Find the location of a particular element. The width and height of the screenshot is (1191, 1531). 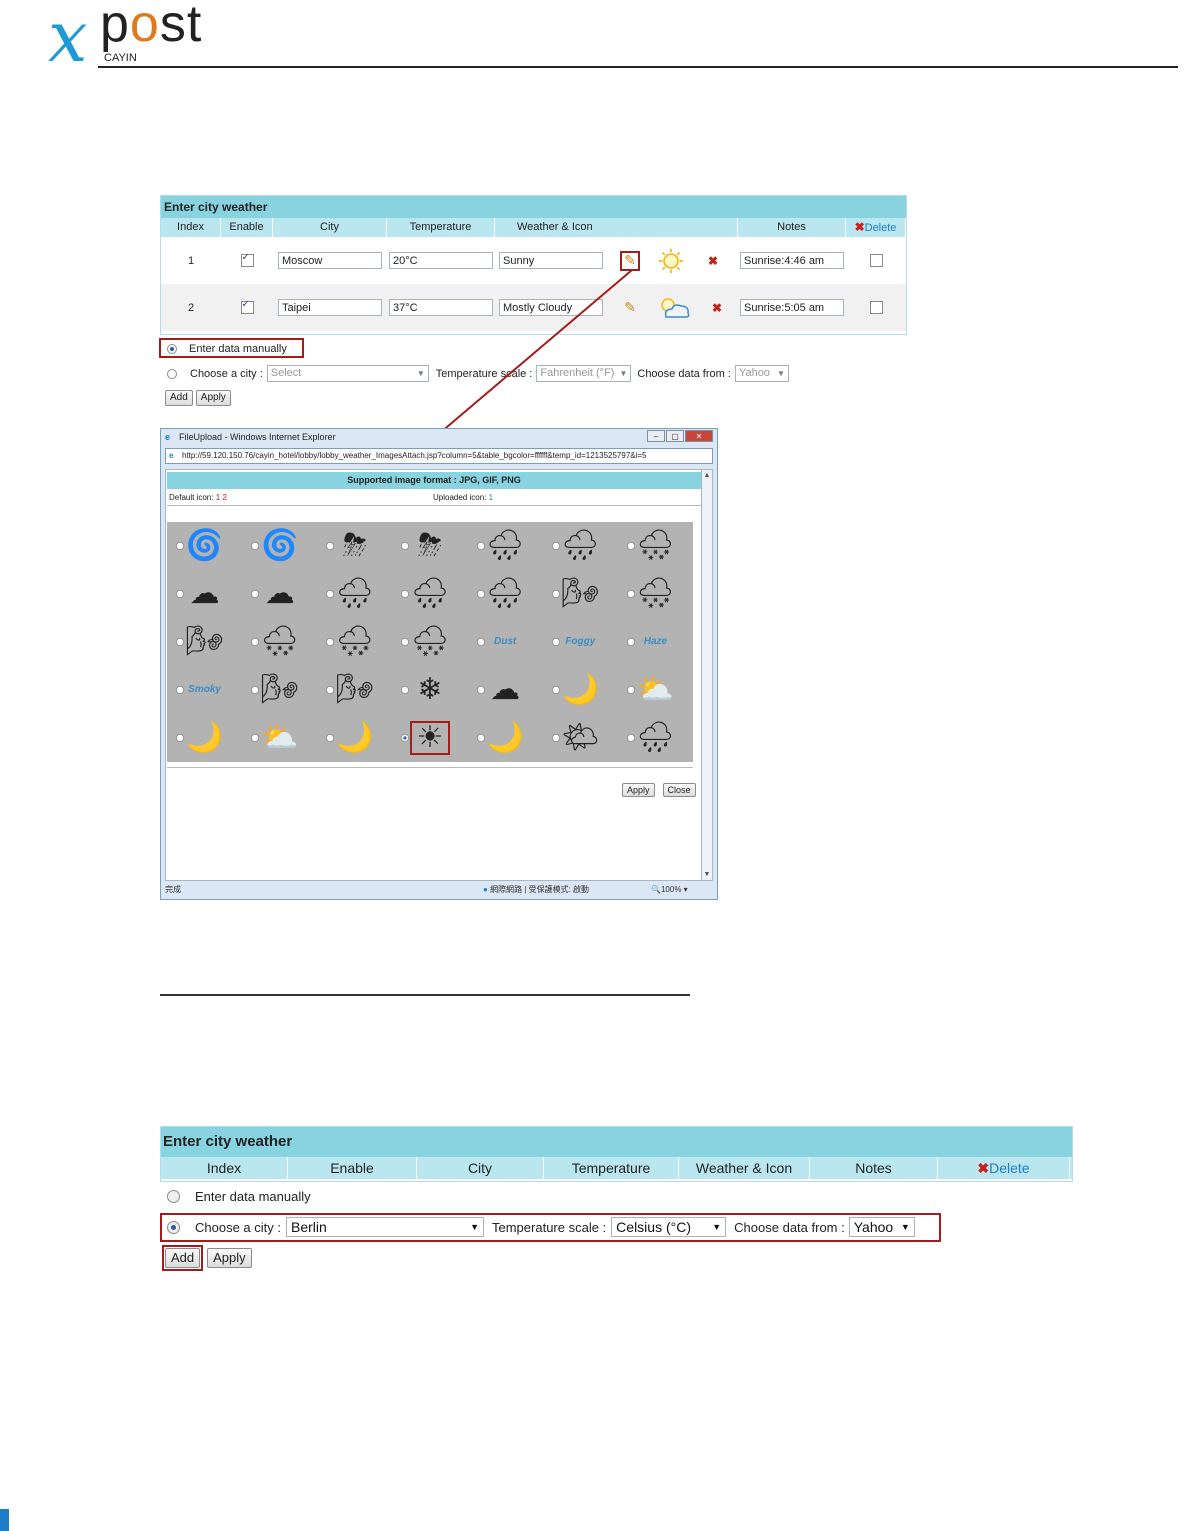

city-input: Taipei is located at coordinates (330, 307).